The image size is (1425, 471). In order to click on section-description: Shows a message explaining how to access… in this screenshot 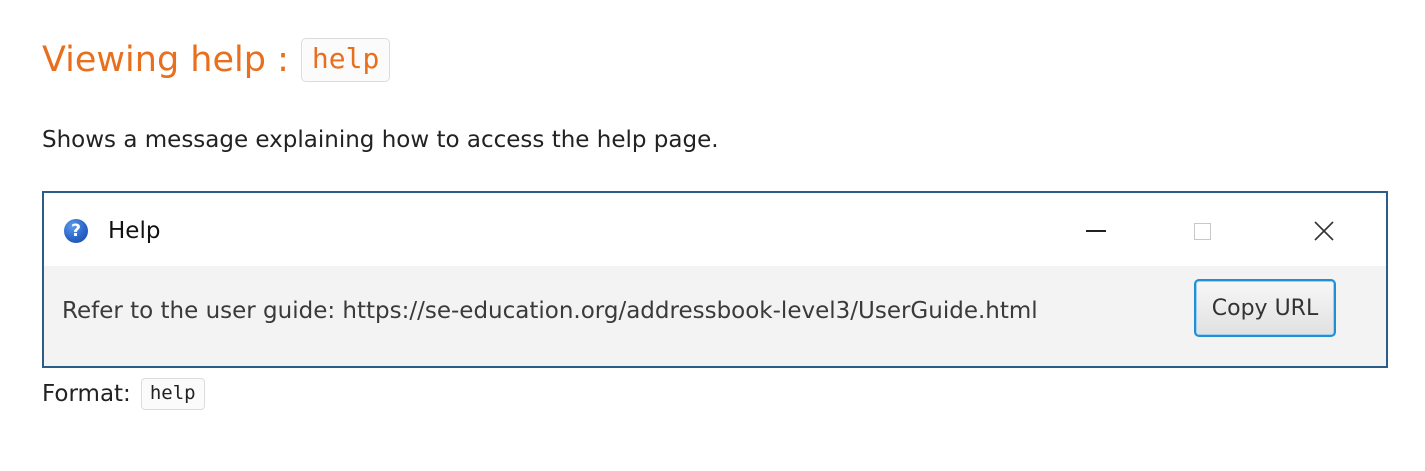, I will do `click(380, 140)`.